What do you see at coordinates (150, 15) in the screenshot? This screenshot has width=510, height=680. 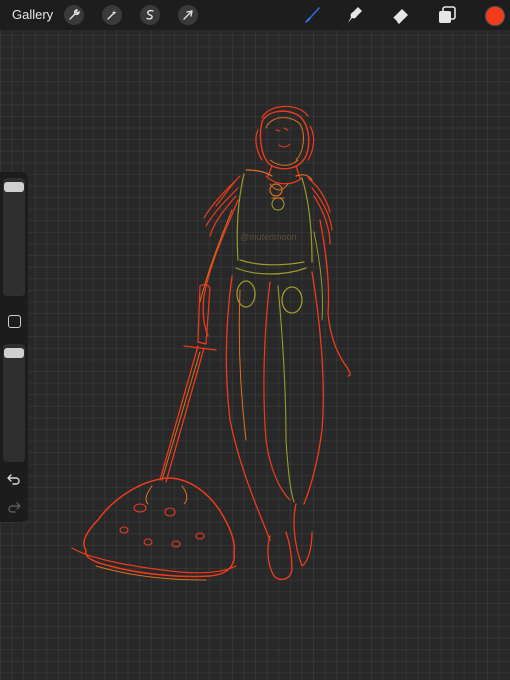 I see `selection-s-icon` at bounding box center [150, 15].